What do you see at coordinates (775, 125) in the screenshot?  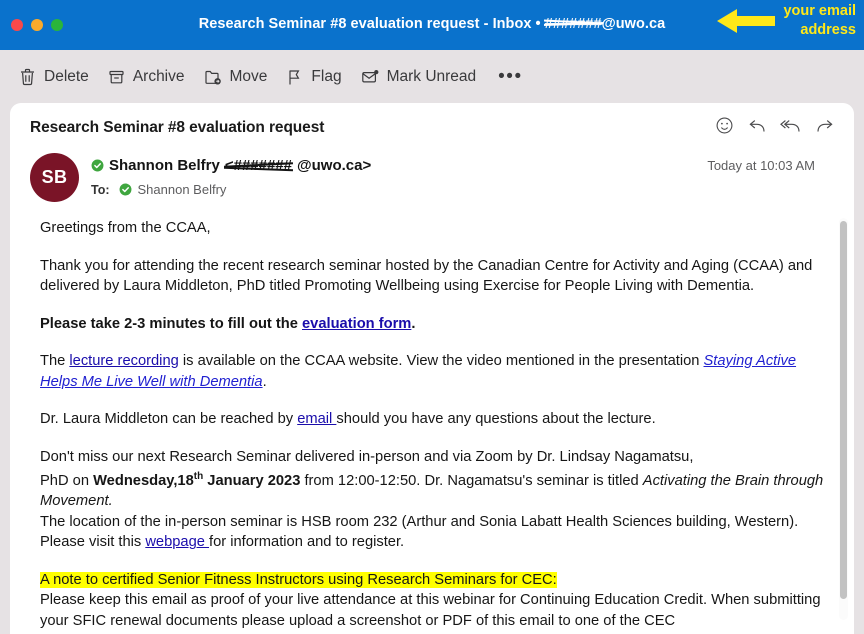 I see `message-actions` at bounding box center [775, 125].